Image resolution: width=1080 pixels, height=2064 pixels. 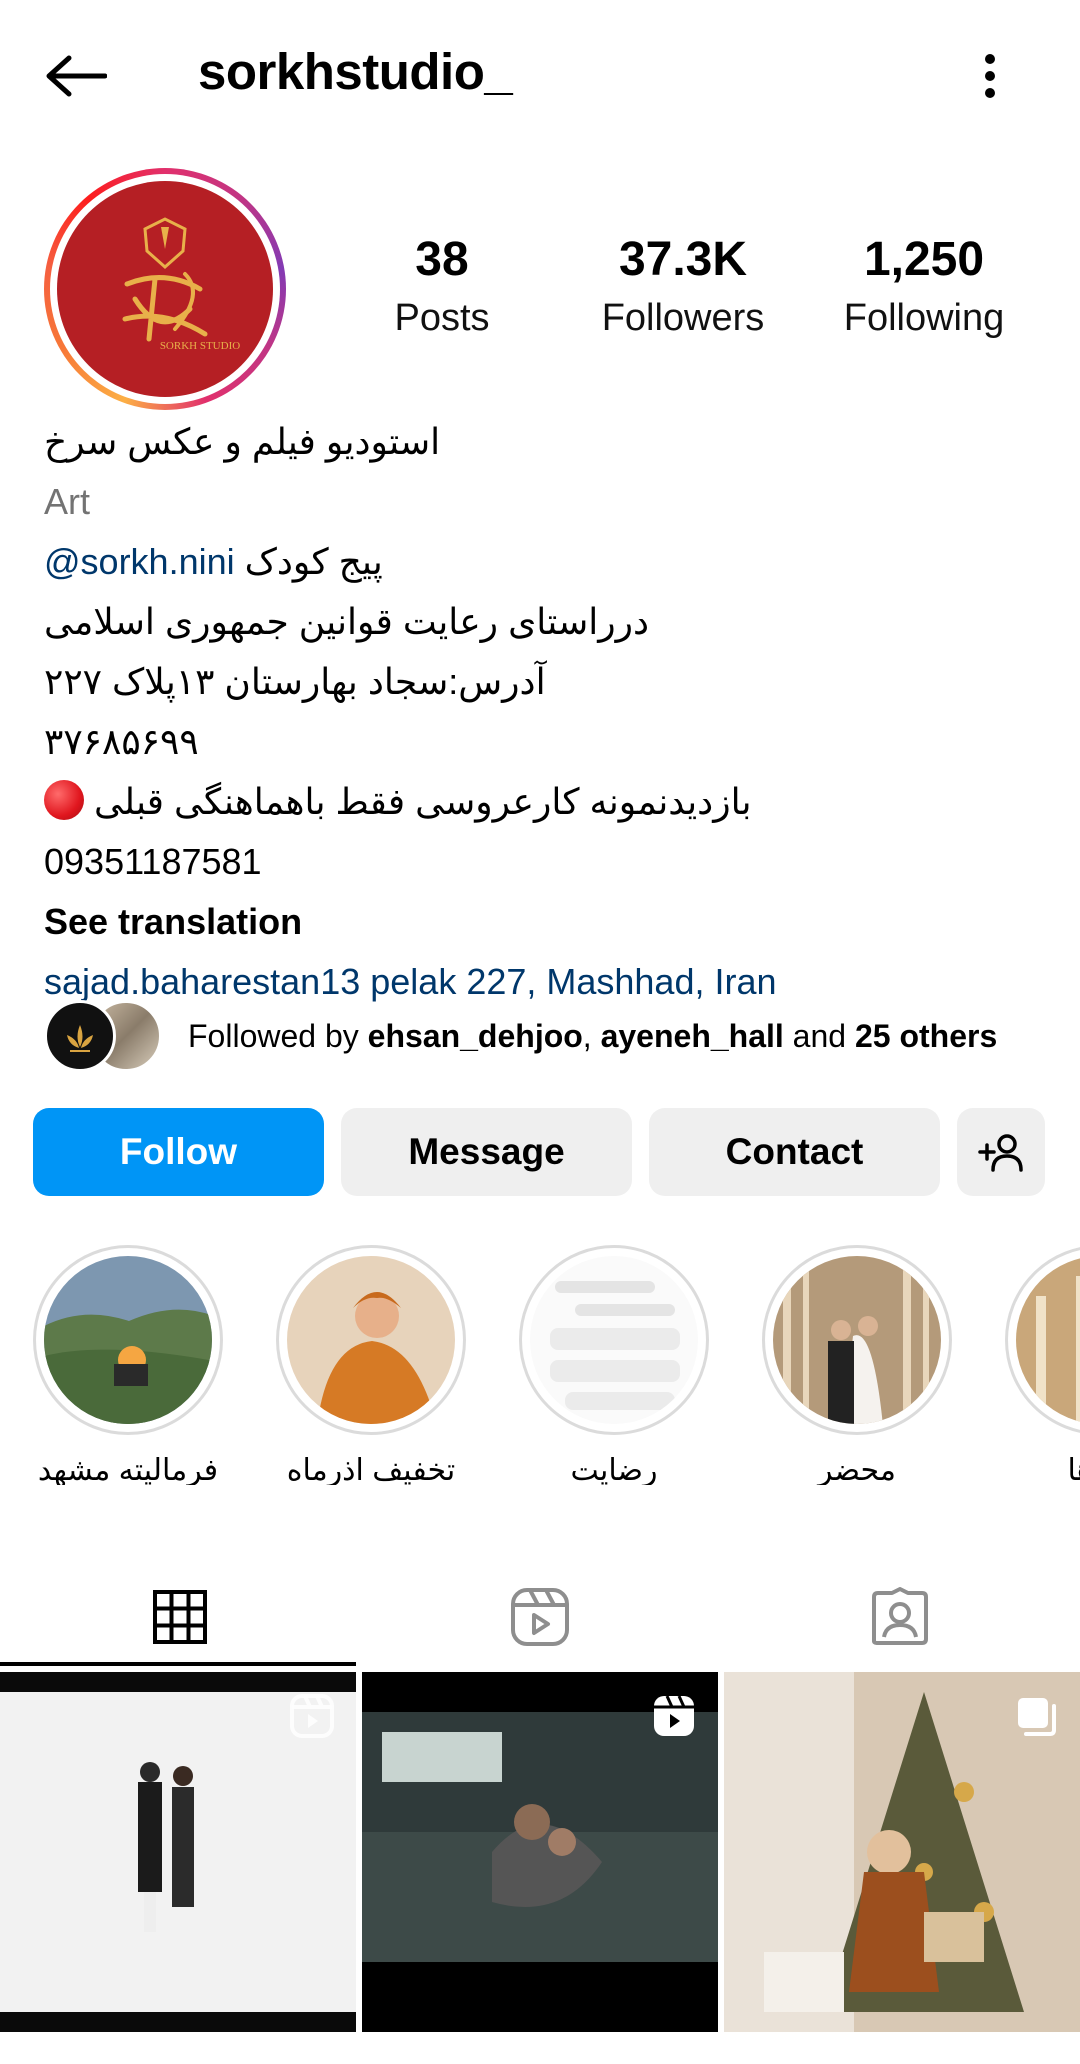 What do you see at coordinates (924, 290) in the screenshot?
I see `stat-following: 1,250 Following` at bounding box center [924, 290].